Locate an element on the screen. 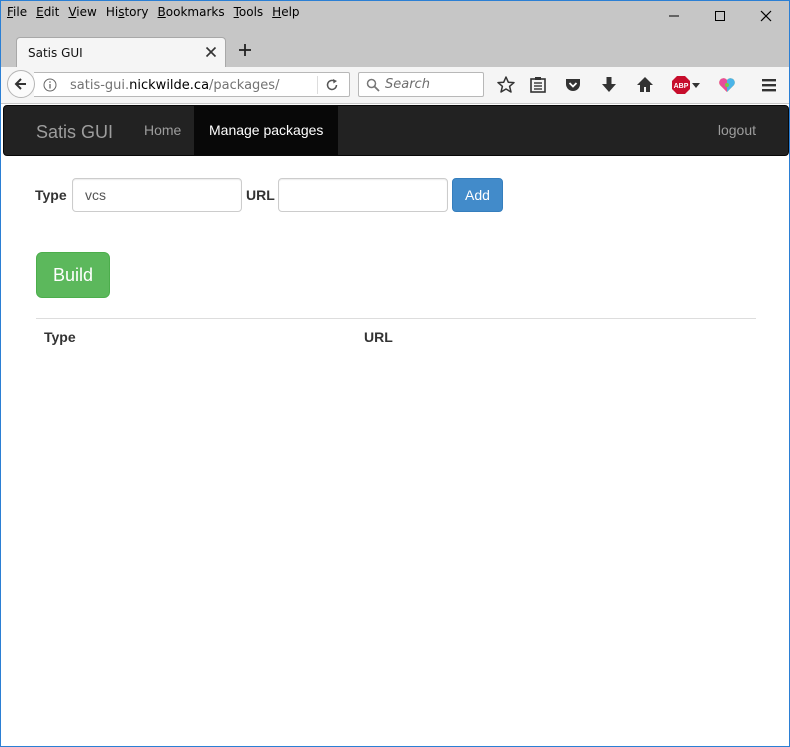 The image size is (790, 747). tab-strip: Satis GUI is located at coordinates (395, 51).